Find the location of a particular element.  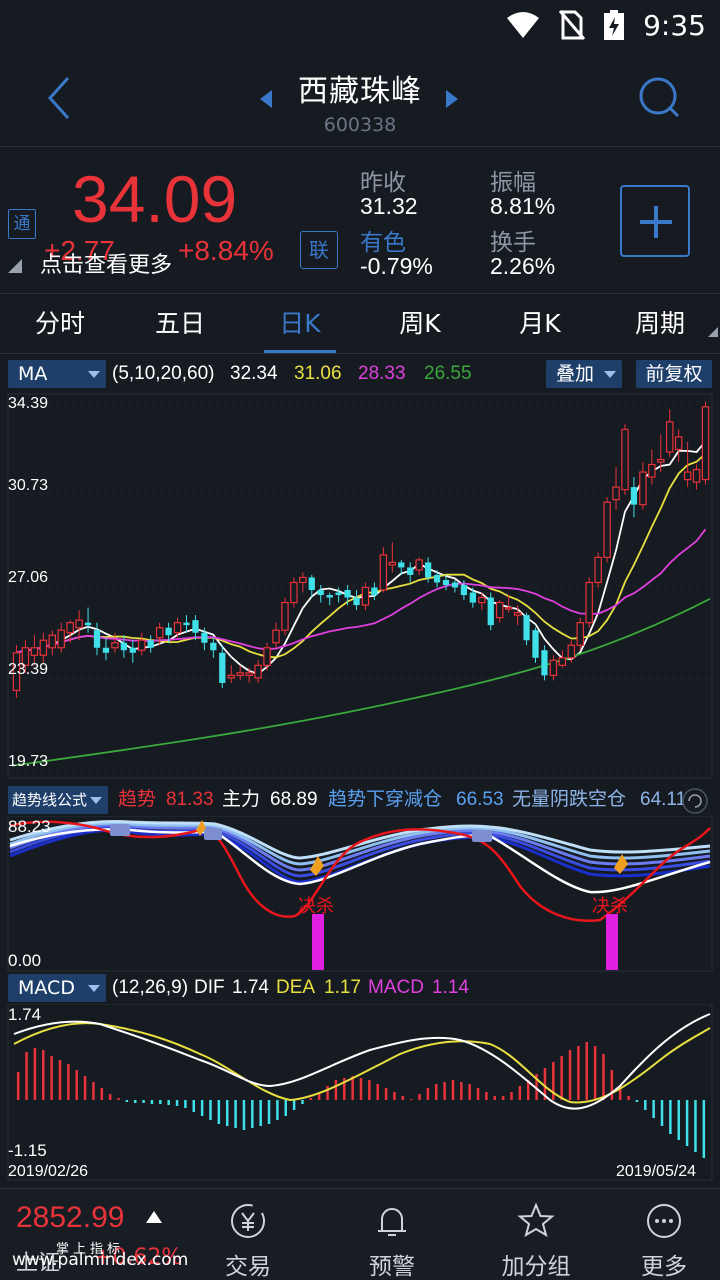

refresh-icon is located at coordinates (695, 801).